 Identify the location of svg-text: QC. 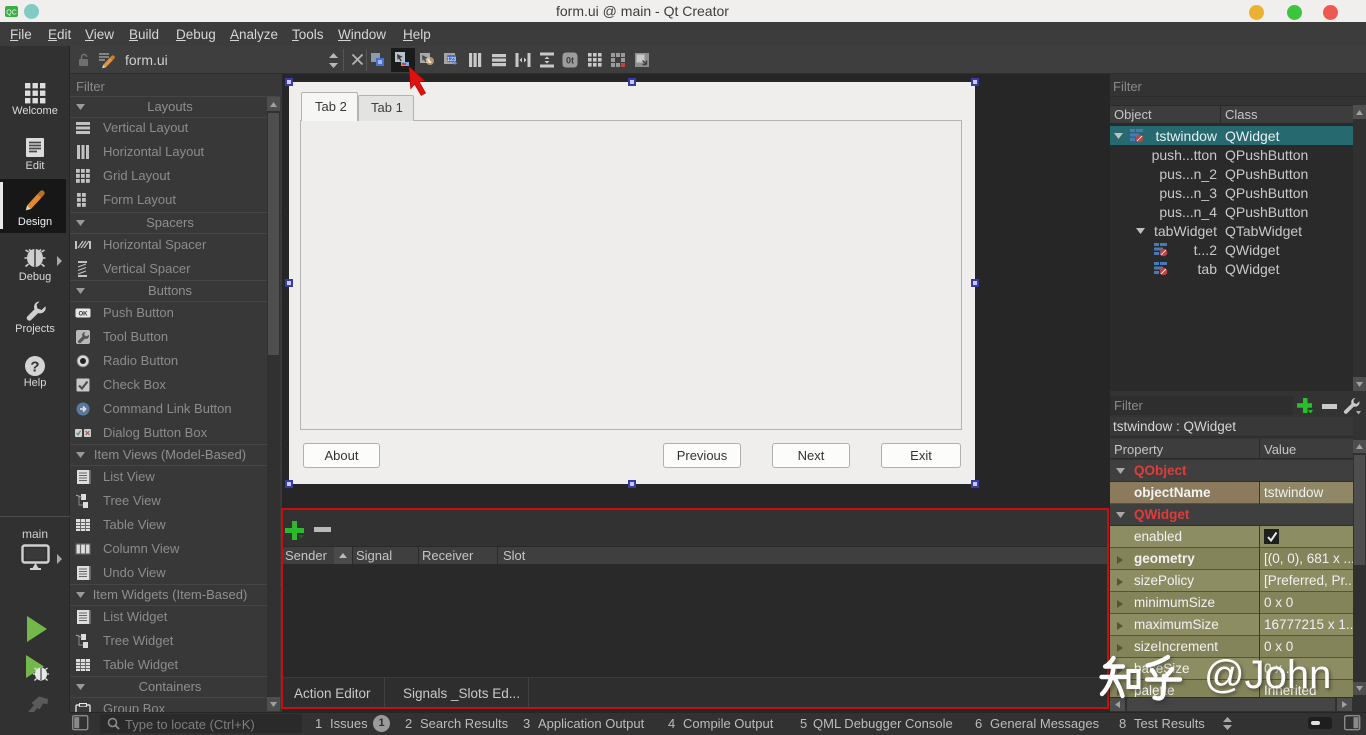
(11, 13).